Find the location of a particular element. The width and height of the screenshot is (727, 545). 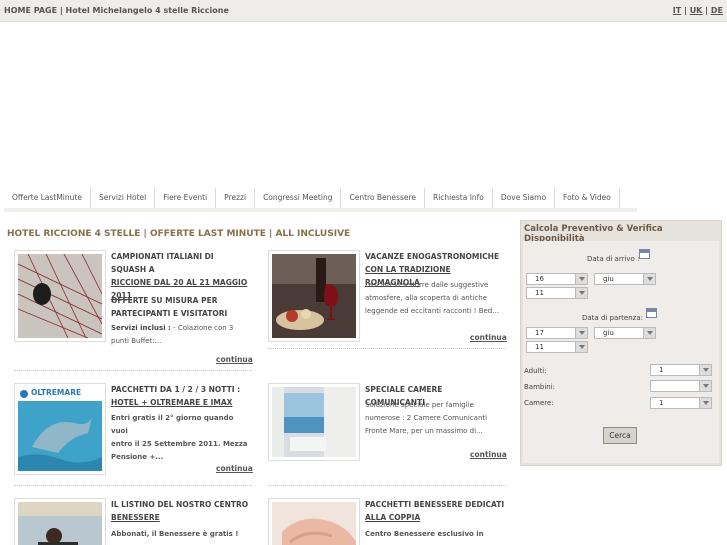

departure-day-select: 17 is located at coordinates (557, 333).